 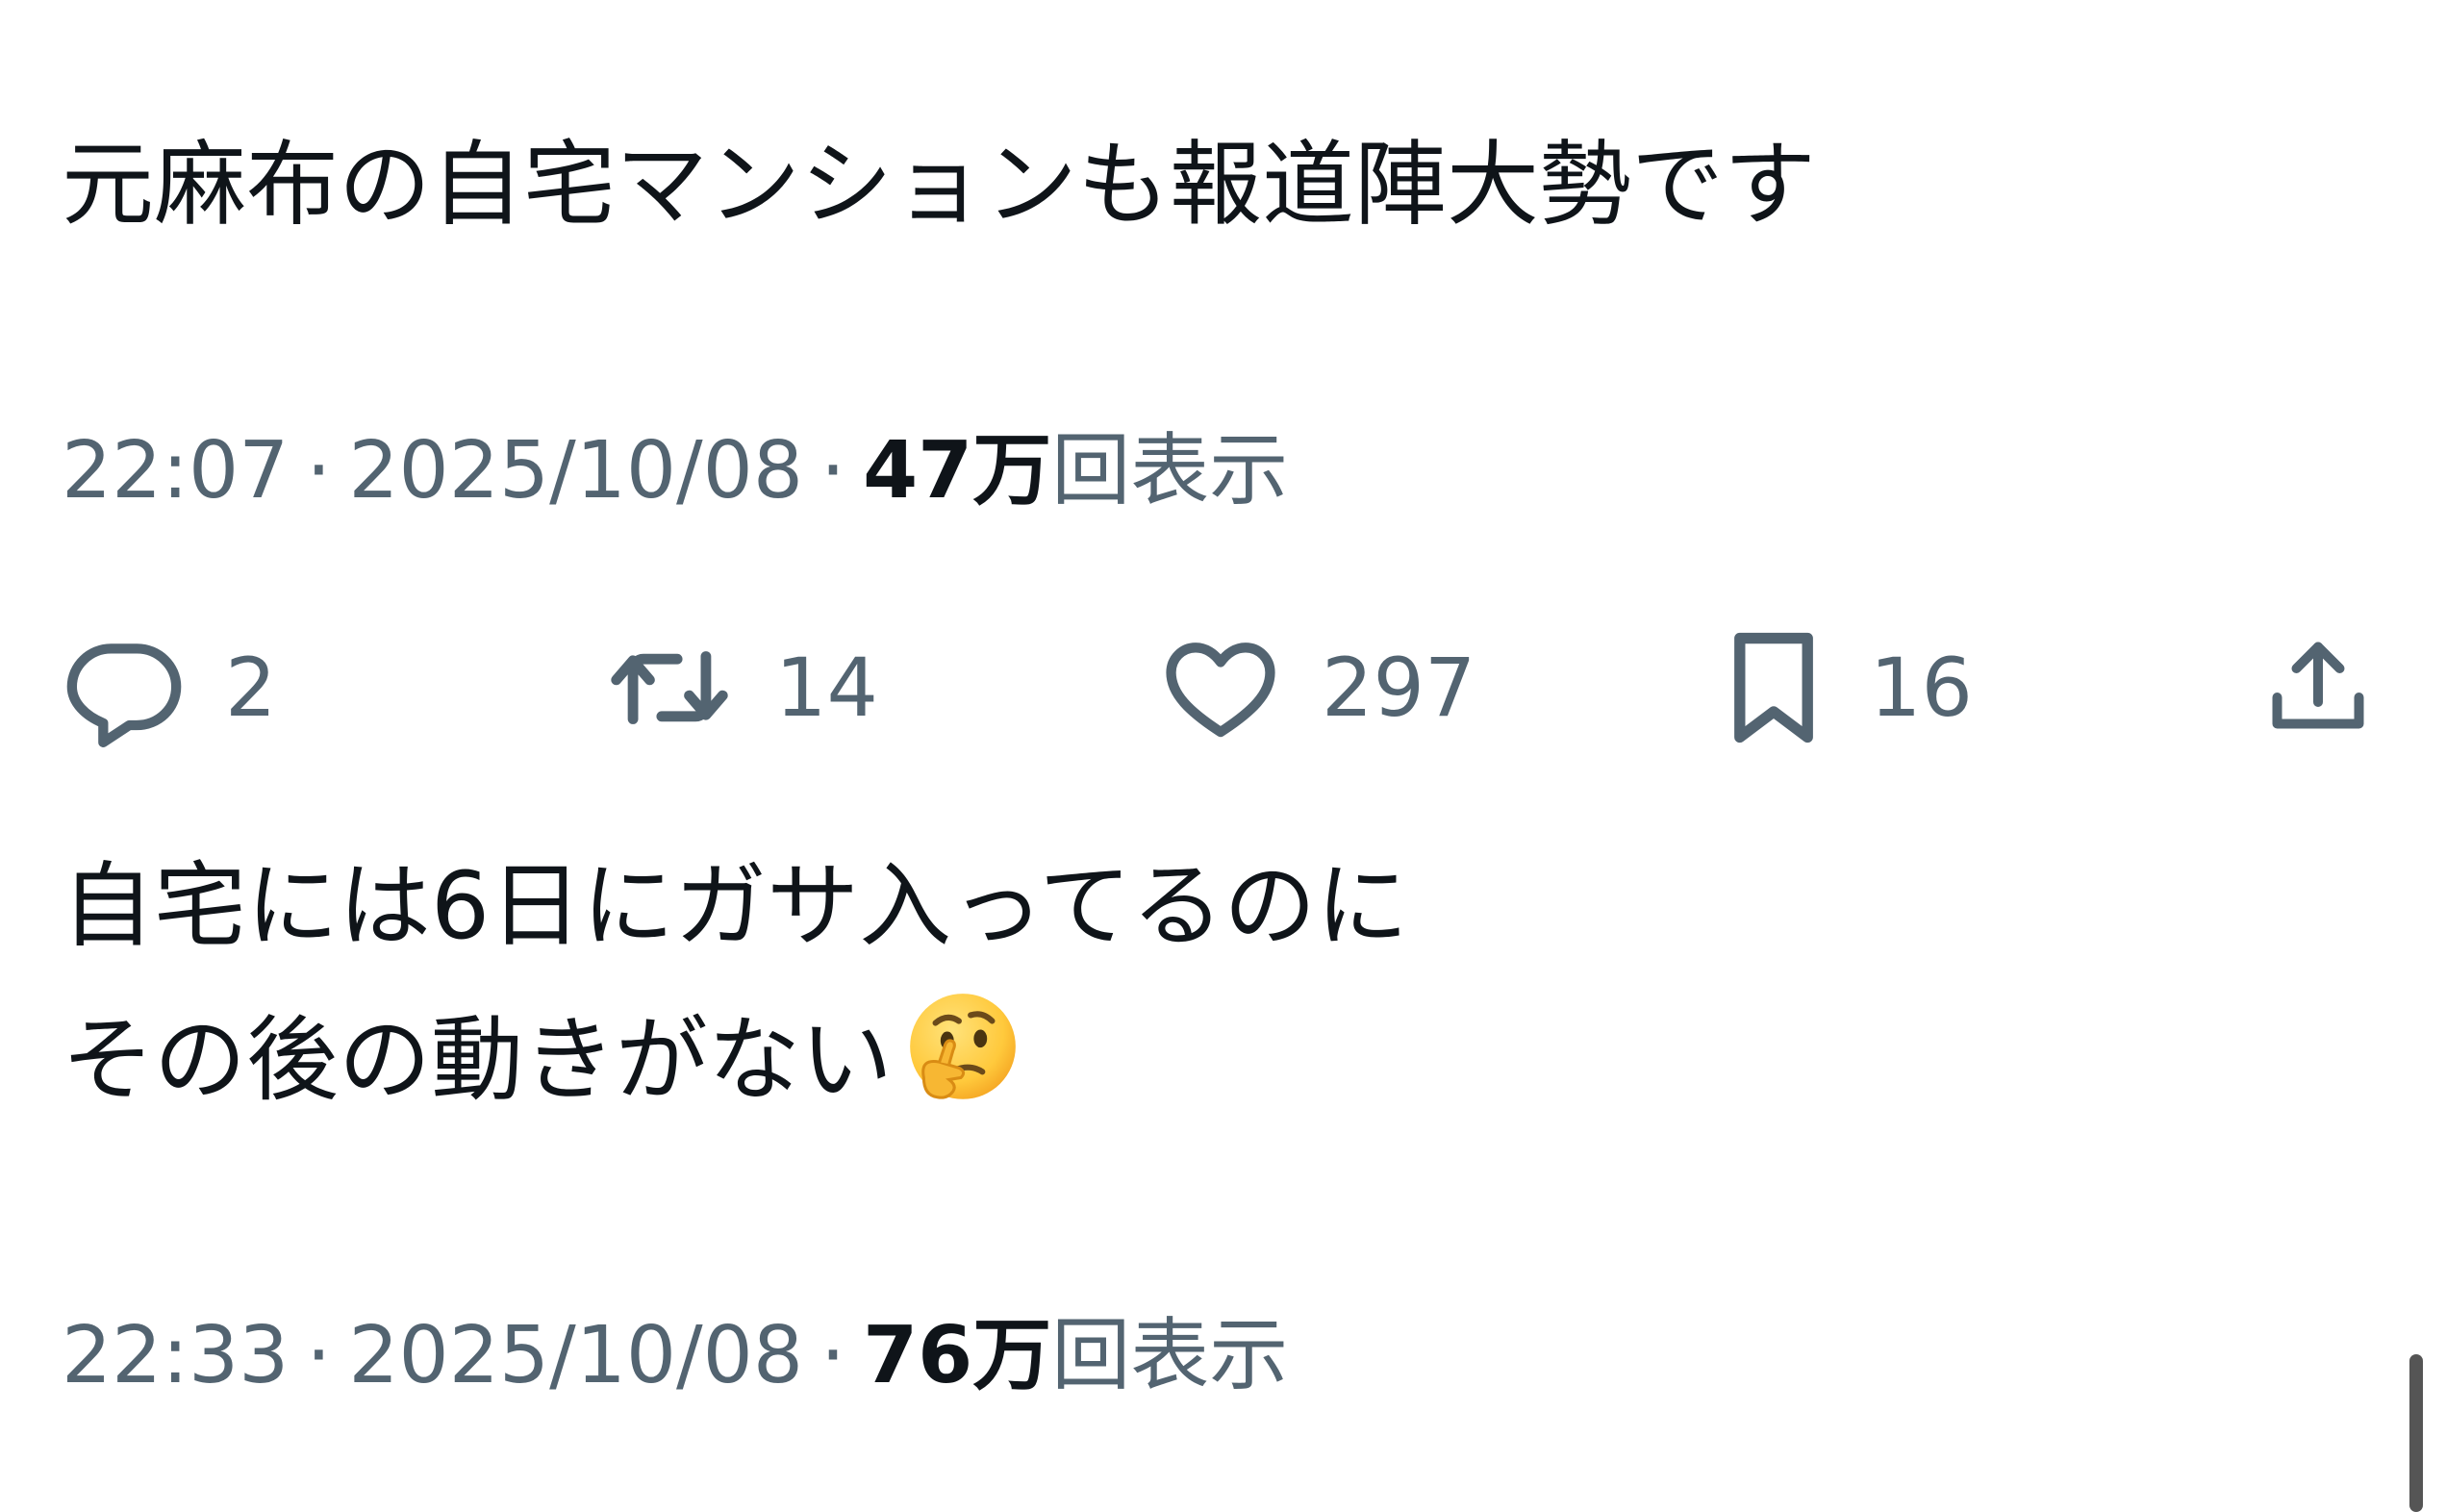 I want to click on reply-count: 2, so click(x=251, y=688).